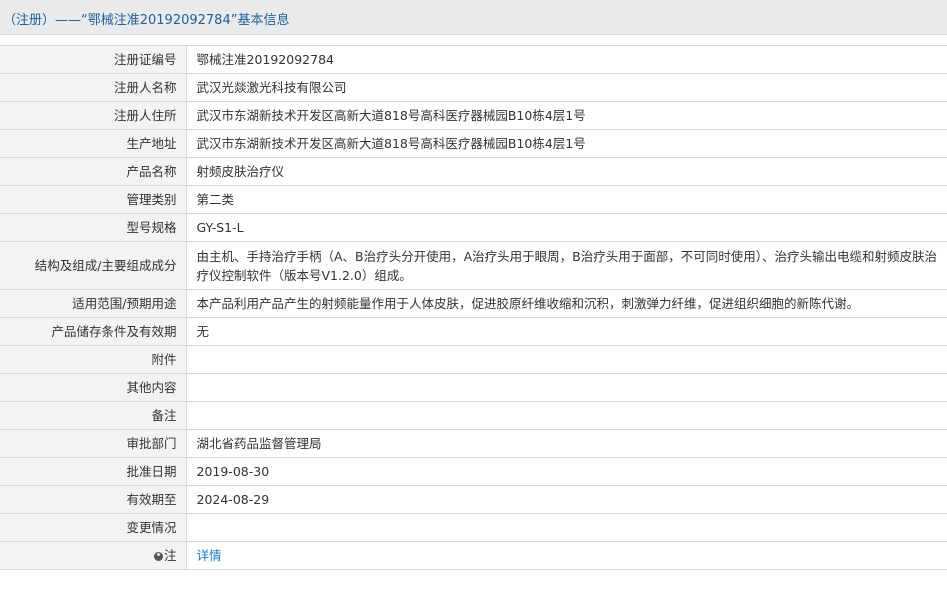  I want to click on table-row: 产品储存条件及有效期 无, so click(473, 331).